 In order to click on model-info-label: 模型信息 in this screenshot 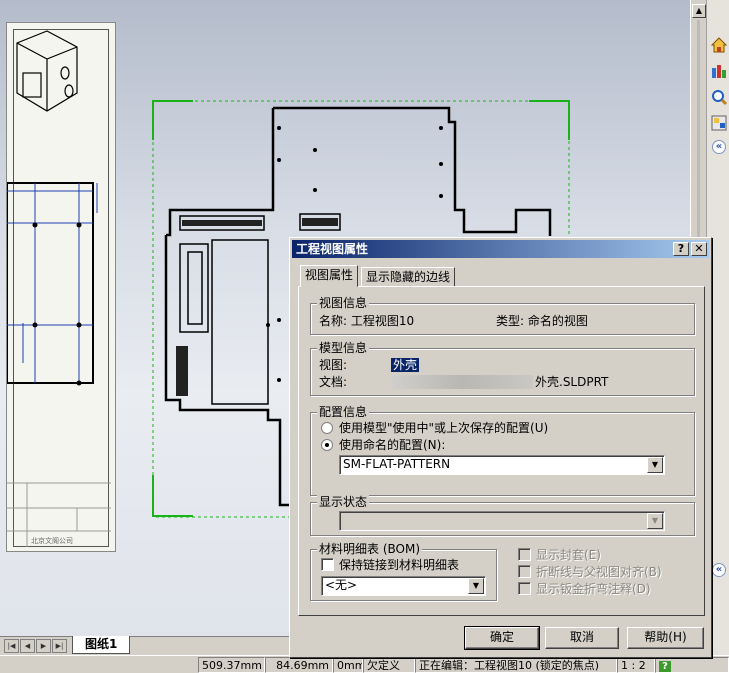, I will do `click(343, 348)`.